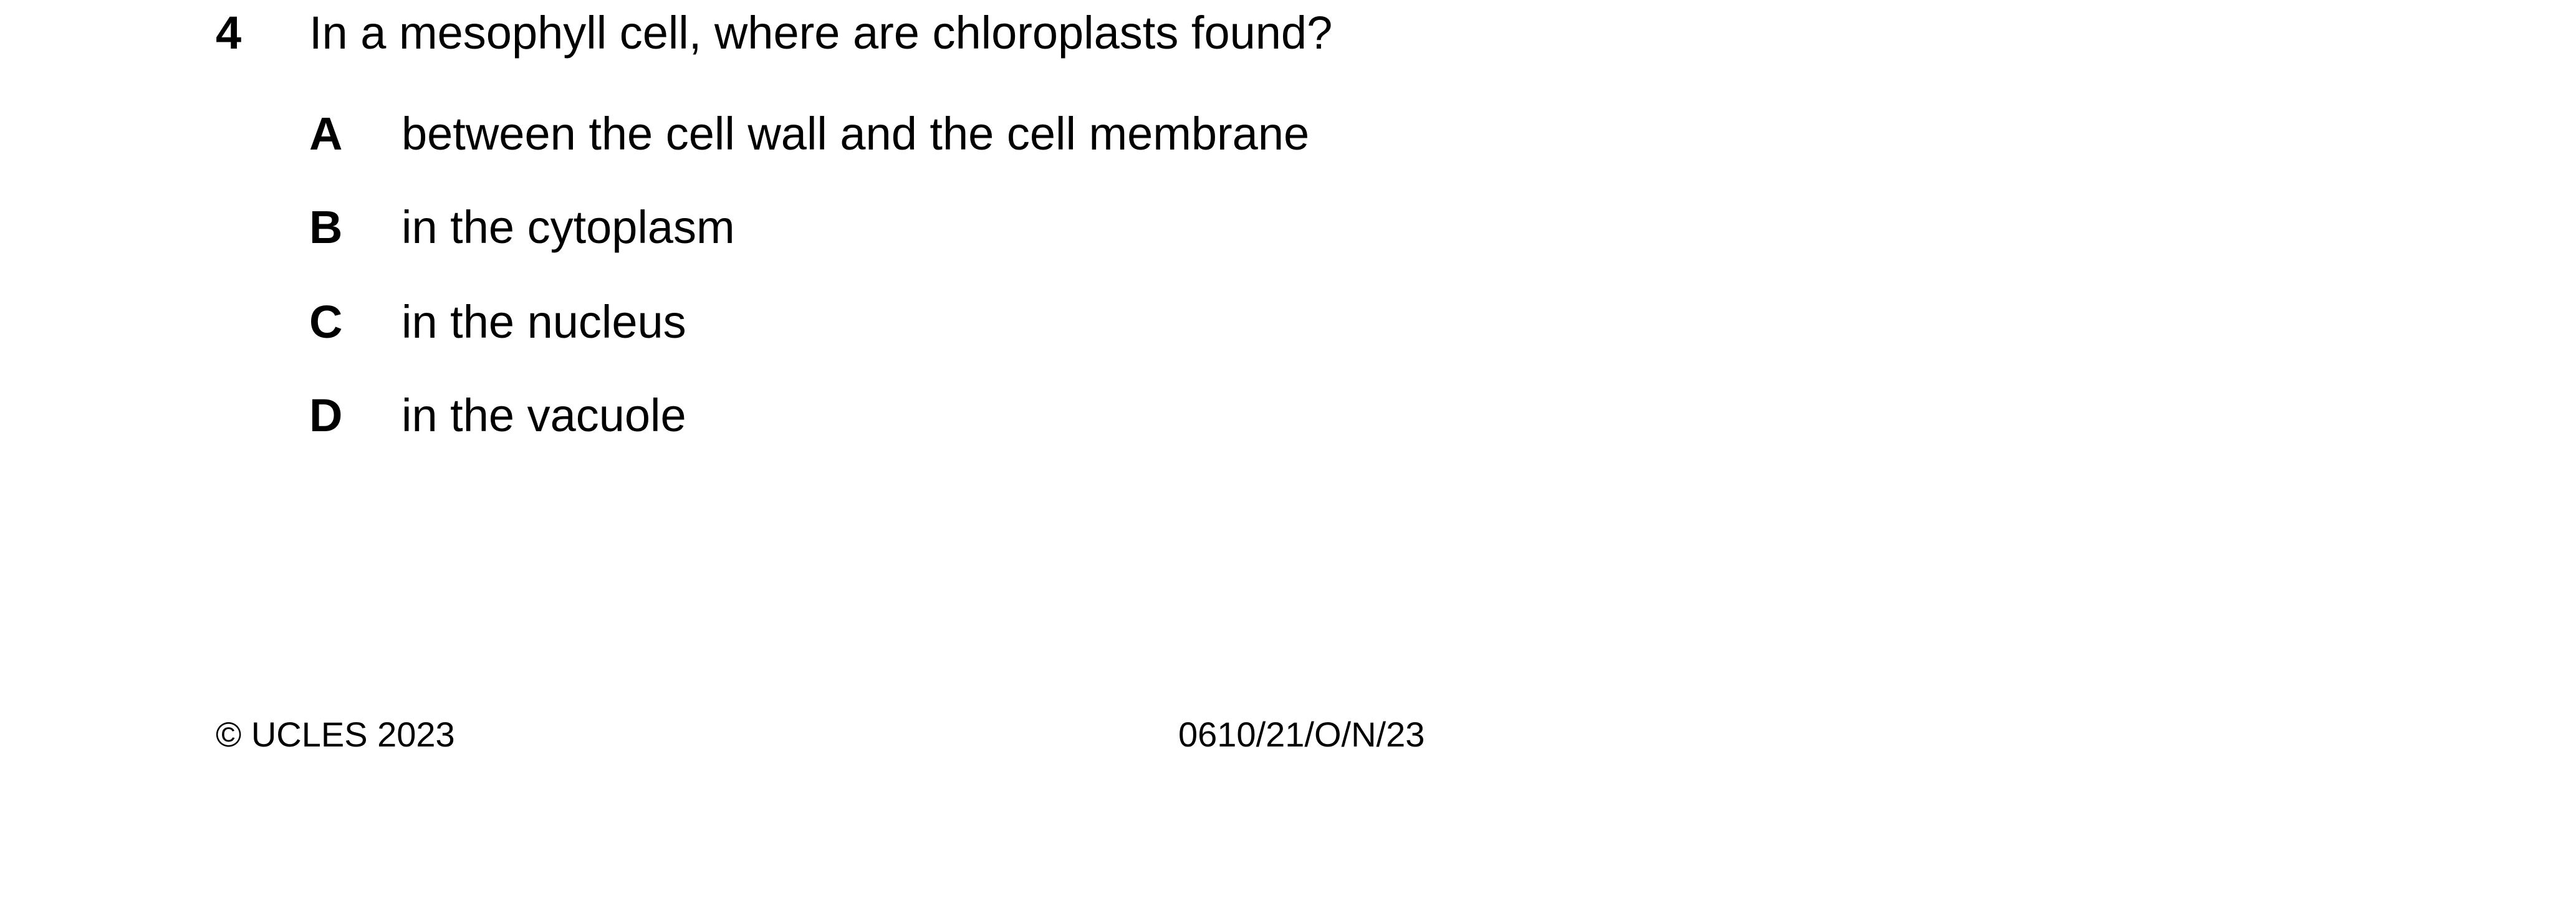  What do you see at coordinates (568, 227) in the screenshot?
I see `option-text: in the cytoplasm` at bounding box center [568, 227].